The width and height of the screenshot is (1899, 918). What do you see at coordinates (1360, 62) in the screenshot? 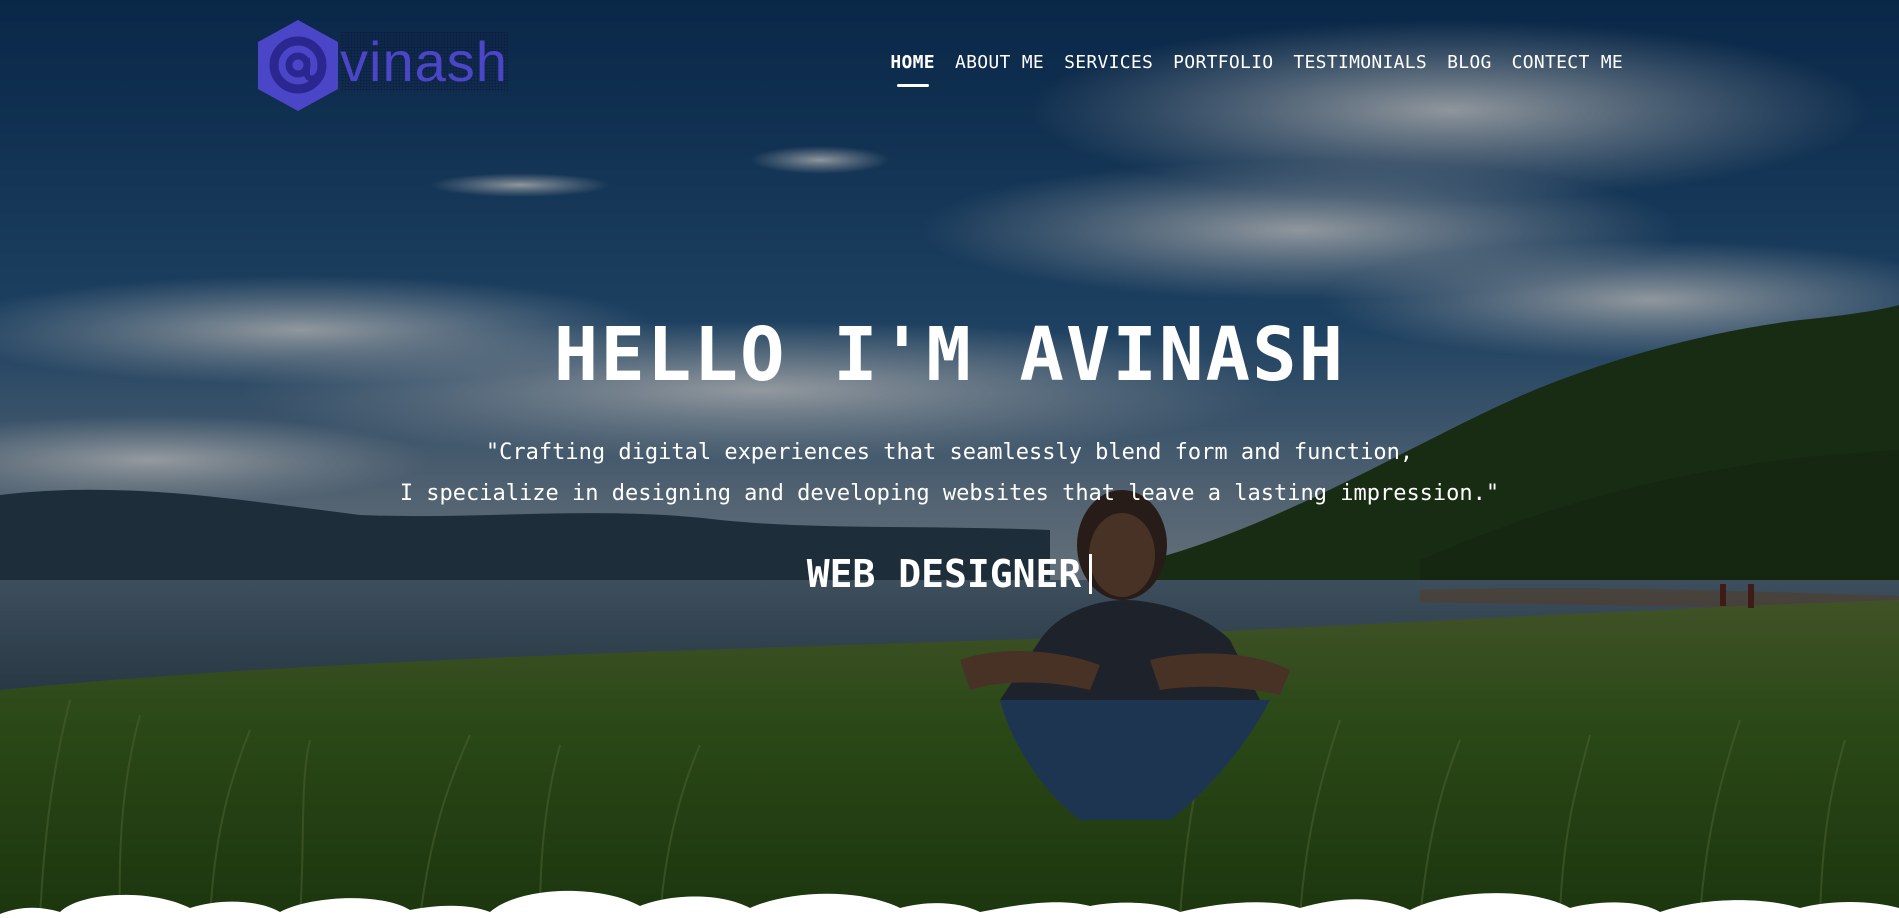
I see `nav-testimonials: TESTIMONIALS` at bounding box center [1360, 62].